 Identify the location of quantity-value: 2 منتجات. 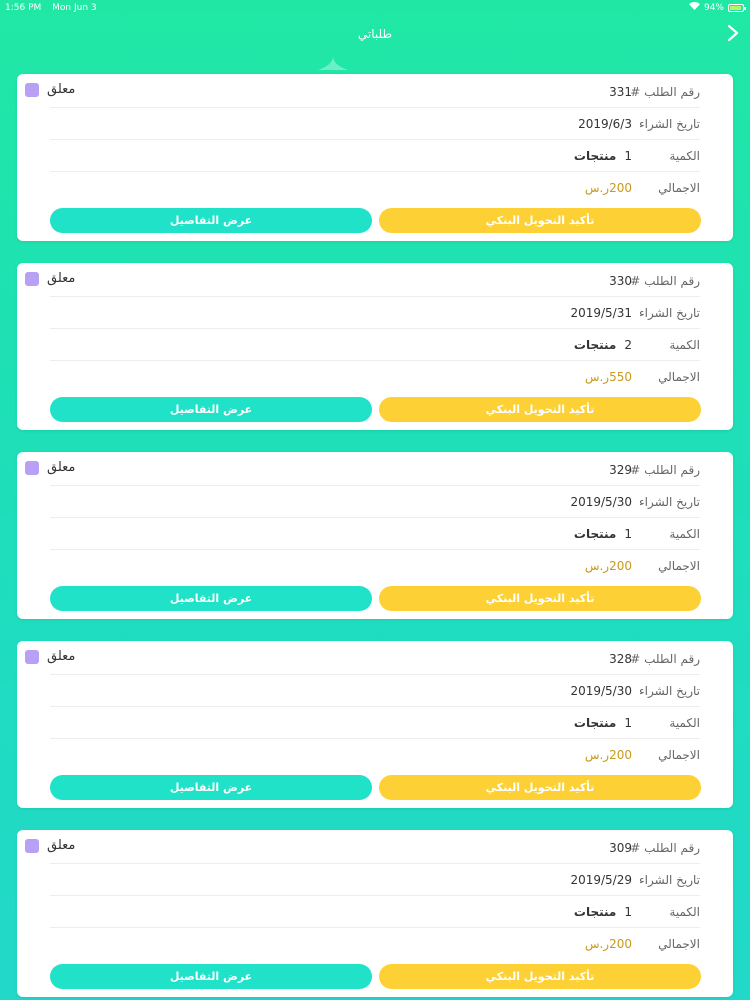
(603, 345).